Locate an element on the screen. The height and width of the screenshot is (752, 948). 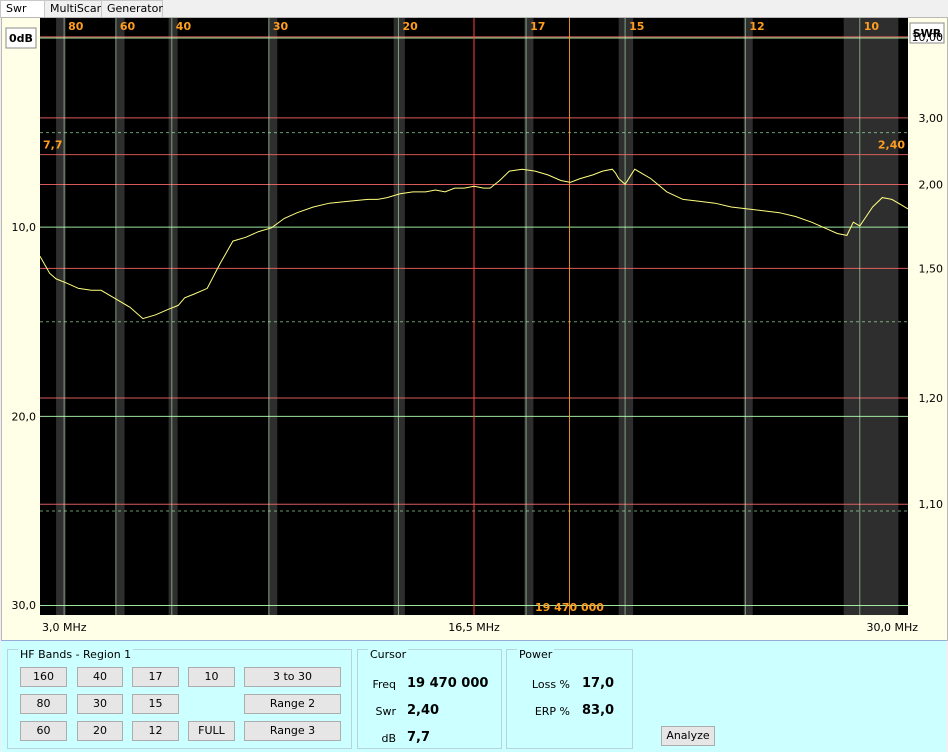
range-button-3-to-30: 3 to 30 is located at coordinates (292, 677).